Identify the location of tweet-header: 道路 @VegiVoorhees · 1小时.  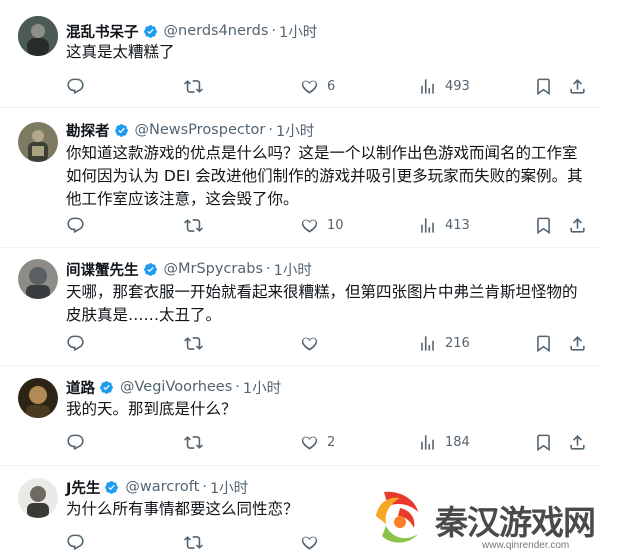
(173, 387).